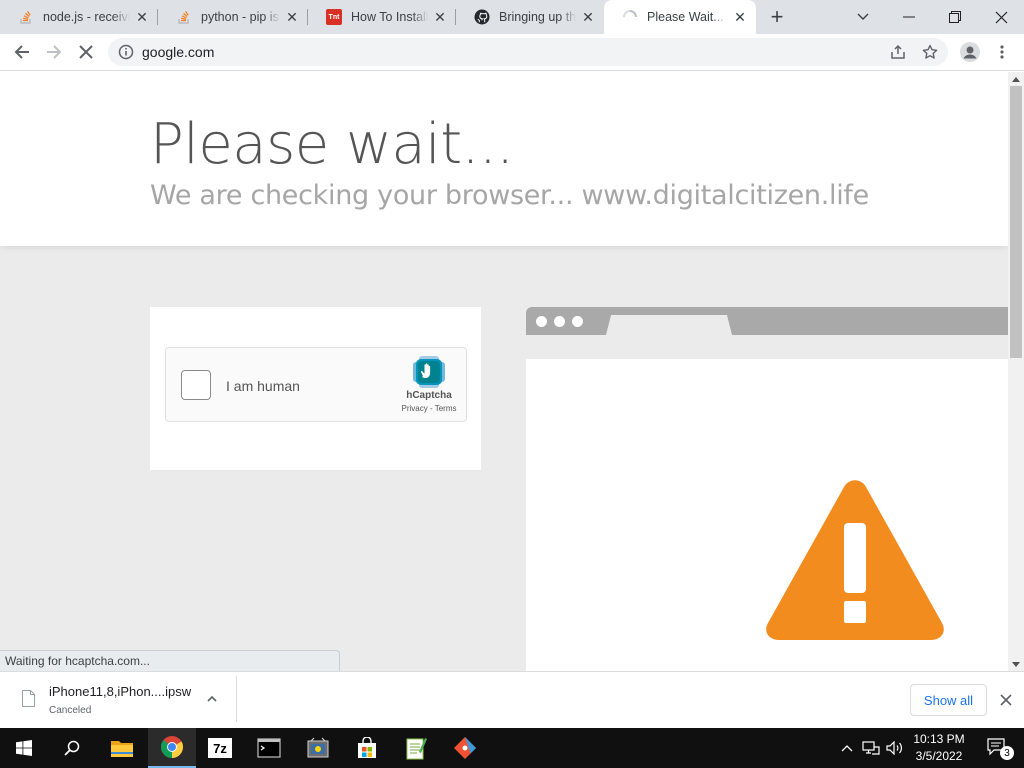  Describe the element at coordinates (316, 384) in the screenshot. I see `hcaptcha-widget: I am human hCaptcha Privacy - Terms` at that location.